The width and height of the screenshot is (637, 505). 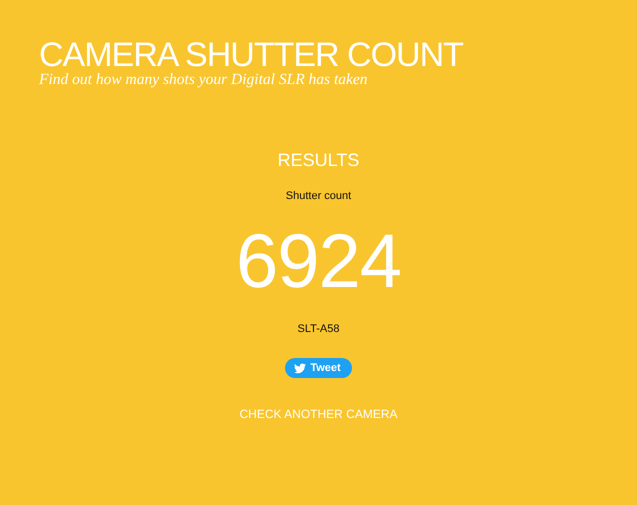 What do you see at coordinates (318, 368) in the screenshot?
I see `tweet-button: Tweet` at bounding box center [318, 368].